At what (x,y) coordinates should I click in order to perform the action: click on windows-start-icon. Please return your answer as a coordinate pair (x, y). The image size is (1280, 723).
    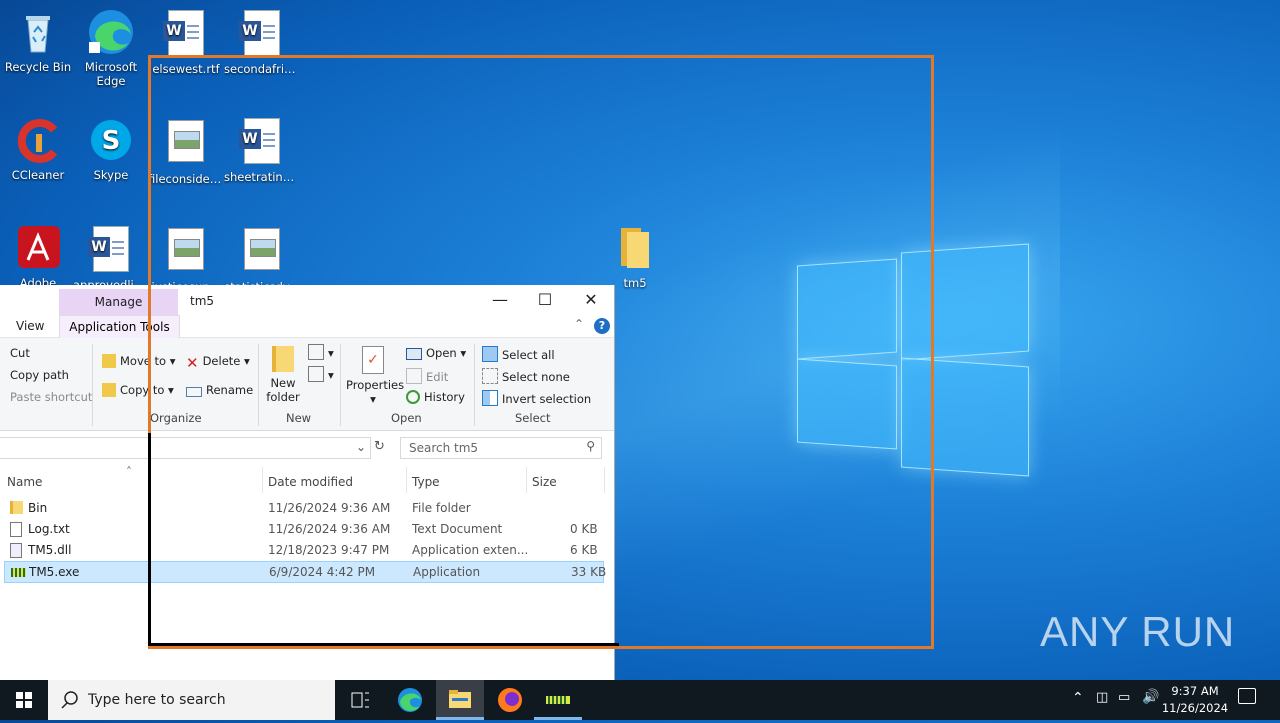
    Looking at the image, I should click on (24, 700).